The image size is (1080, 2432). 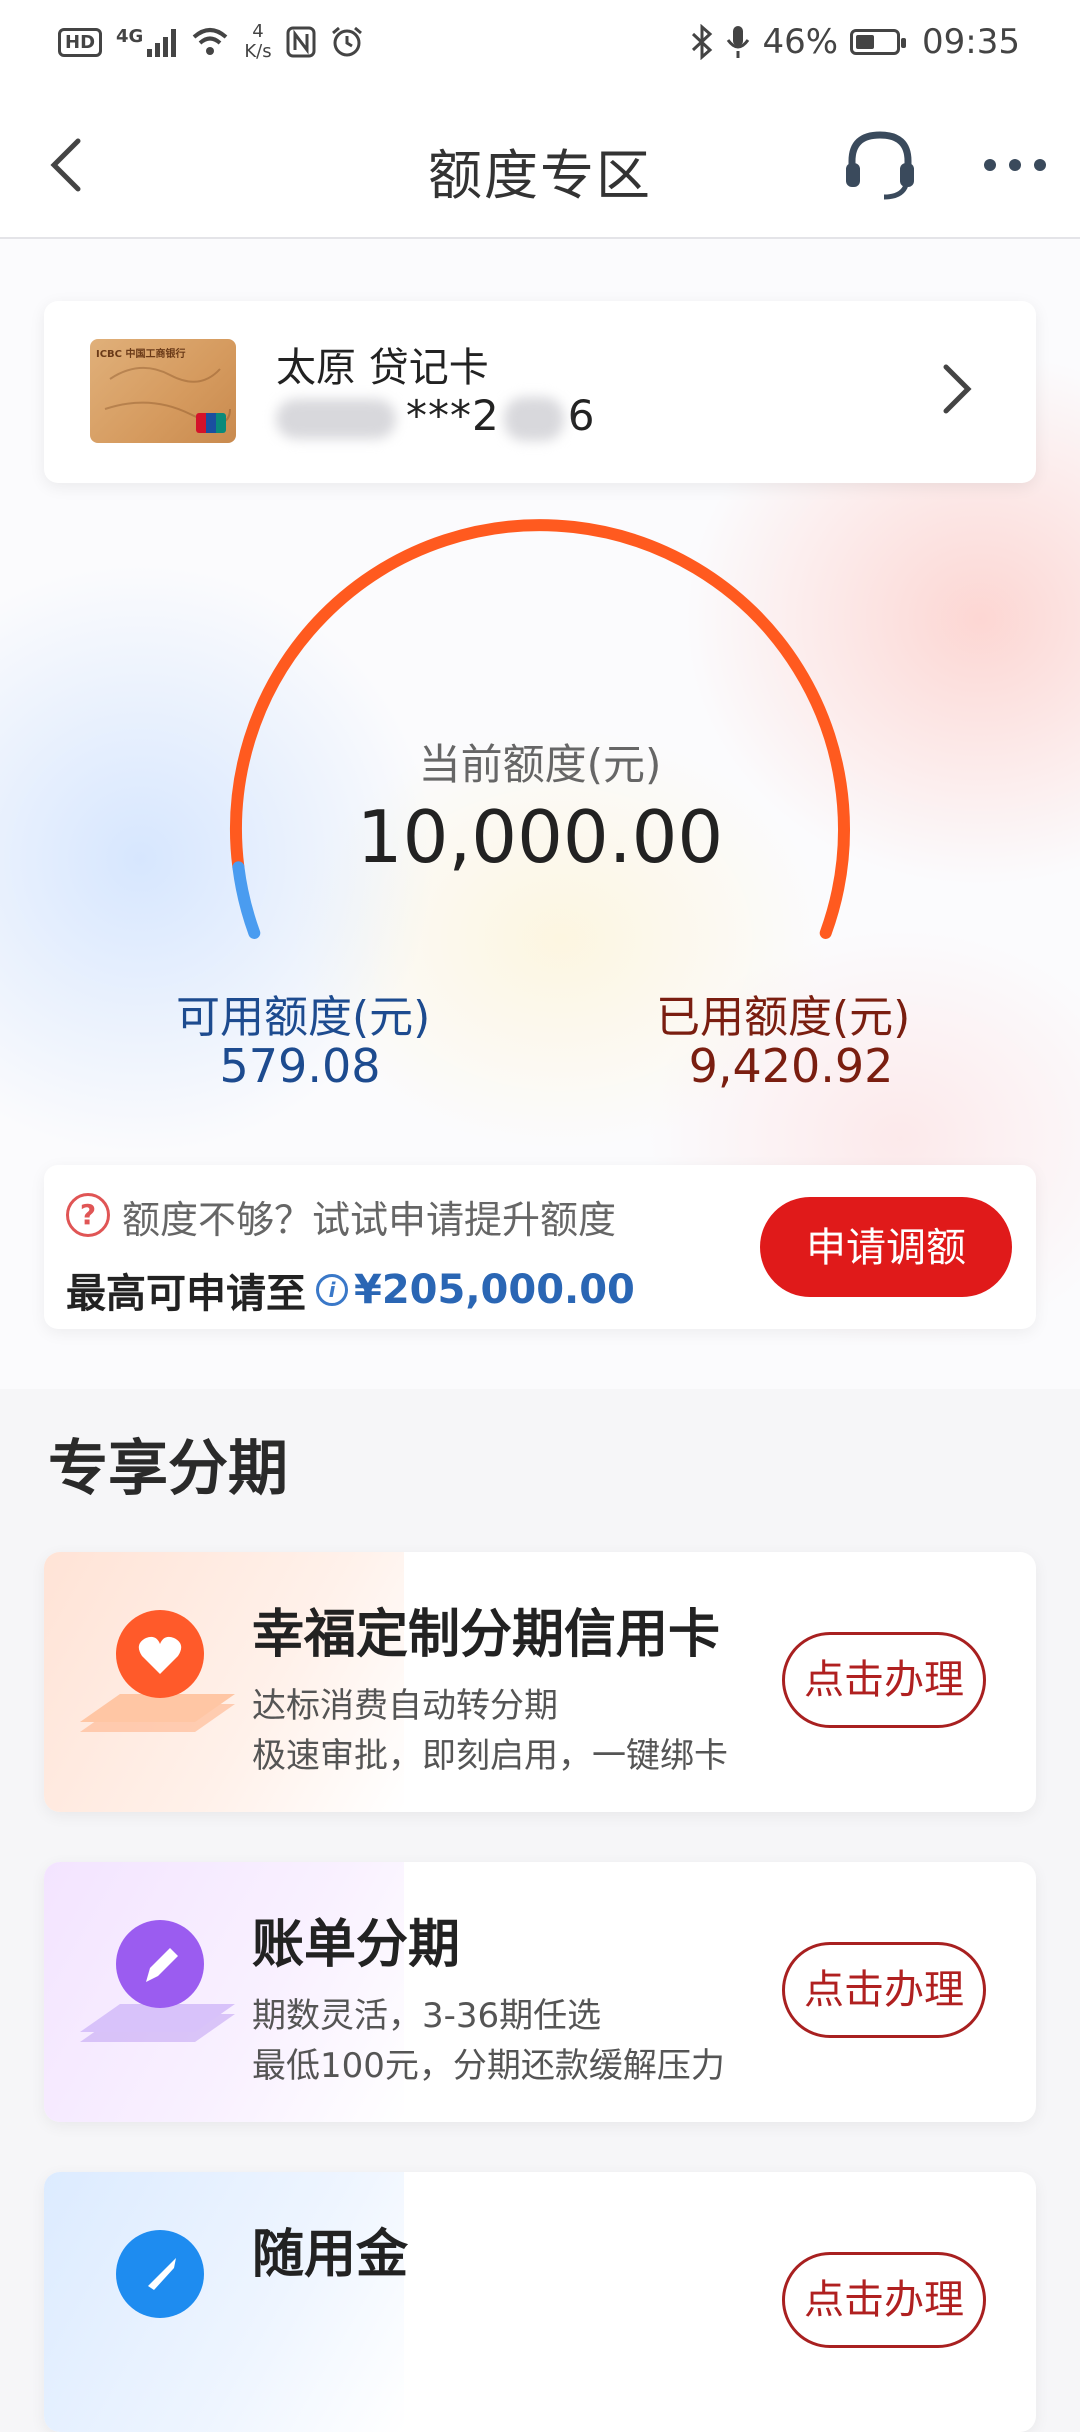 What do you see at coordinates (332, 1290) in the screenshot?
I see `info-icon: i` at bounding box center [332, 1290].